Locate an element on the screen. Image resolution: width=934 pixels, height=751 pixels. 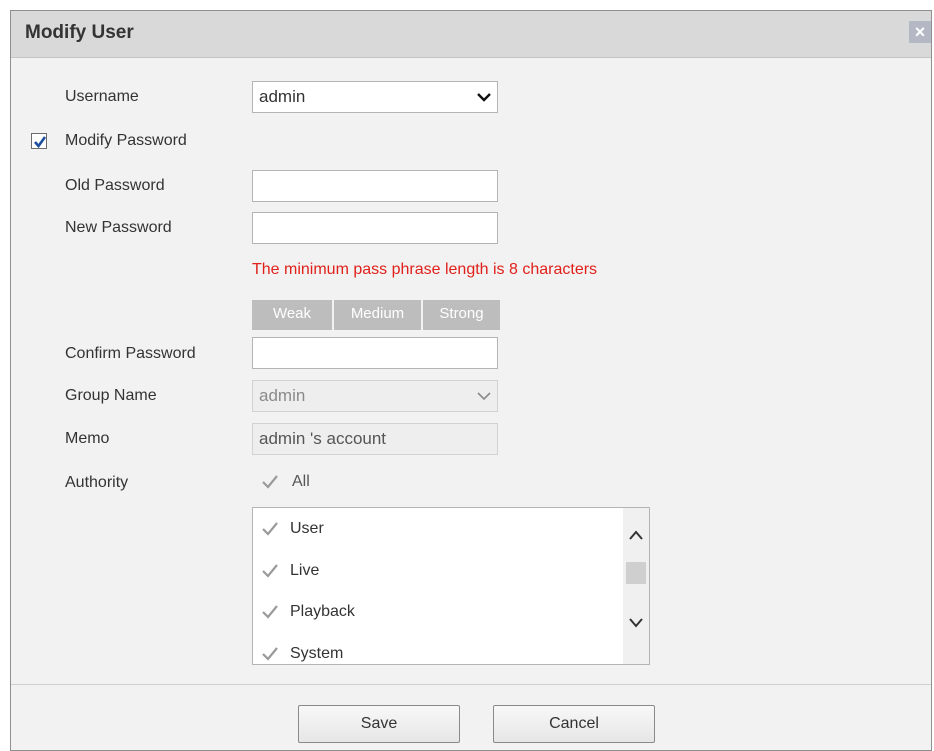
authority-all-checkbox is located at coordinates (270, 482).